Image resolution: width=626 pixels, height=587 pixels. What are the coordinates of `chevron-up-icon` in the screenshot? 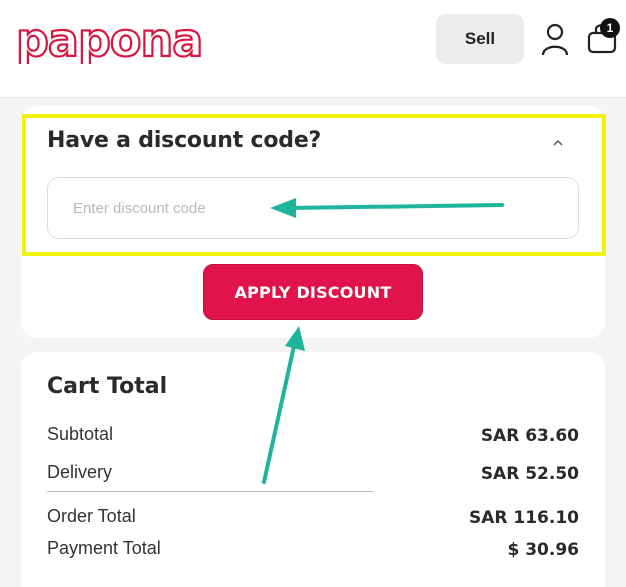 It's located at (558, 143).